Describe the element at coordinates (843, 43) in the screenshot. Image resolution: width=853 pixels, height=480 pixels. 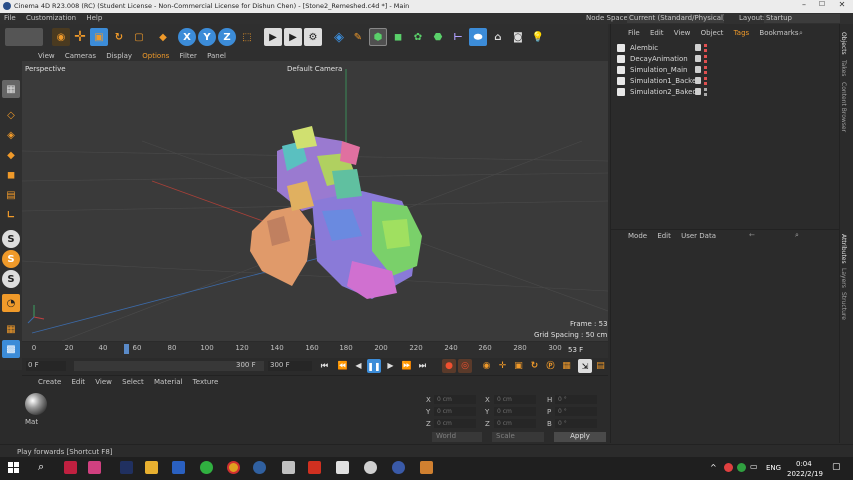
I see `tab-objects: Objects` at that location.